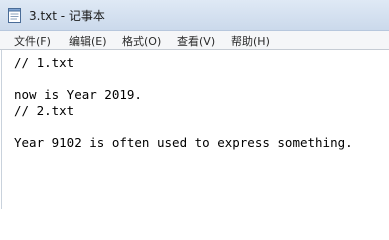 The width and height of the screenshot is (389, 240). I want to click on text-line-4: // 2.txt, so click(44, 110).